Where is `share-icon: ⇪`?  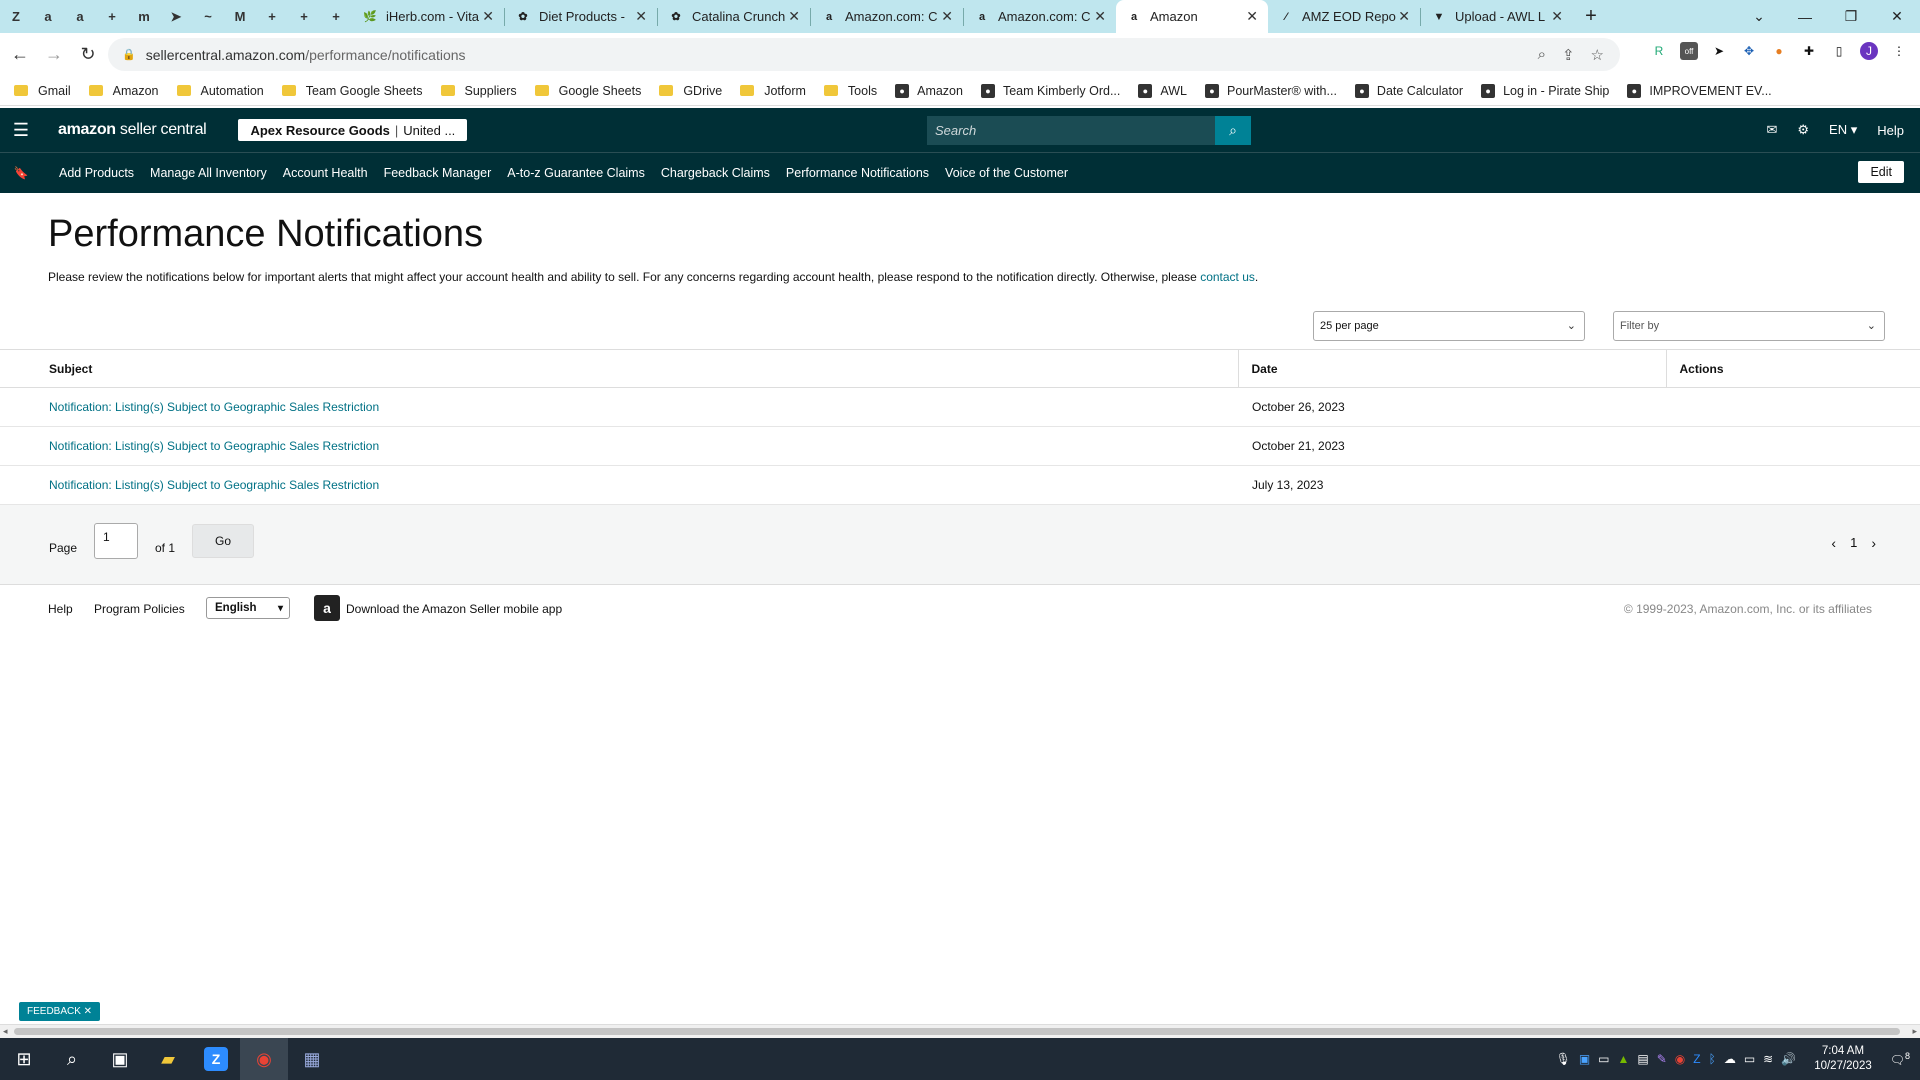 share-icon: ⇪ is located at coordinates (1568, 55).